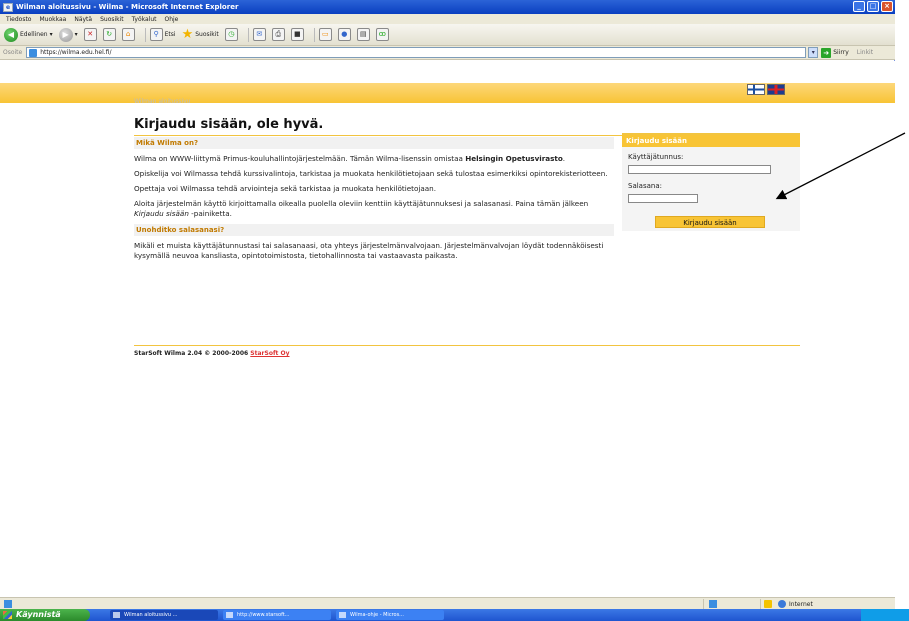 This screenshot has width=909, height=621. I want to click on home-button: ⌂, so click(128, 34).